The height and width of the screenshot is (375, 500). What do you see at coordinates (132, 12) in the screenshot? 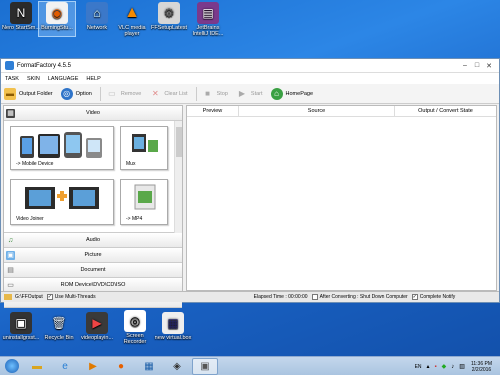
I see `vlc-icon: ▲` at bounding box center [132, 12].